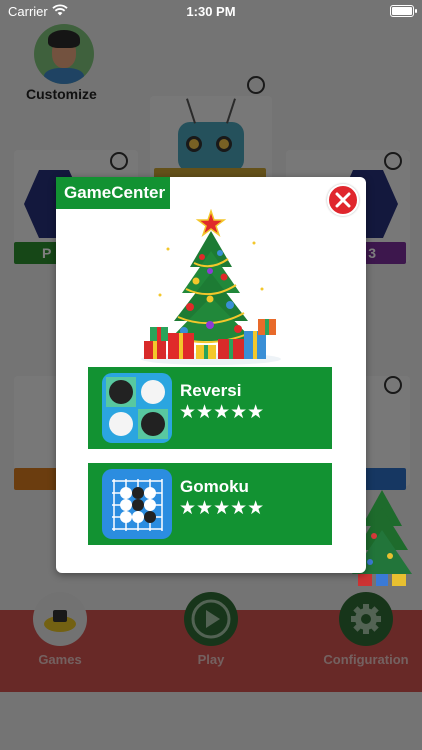 The height and width of the screenshot is (750, 422). What do you see at coordinates (403, 11) in the screenshot?
I see `battery-icon` at bounding box center [403, 11].